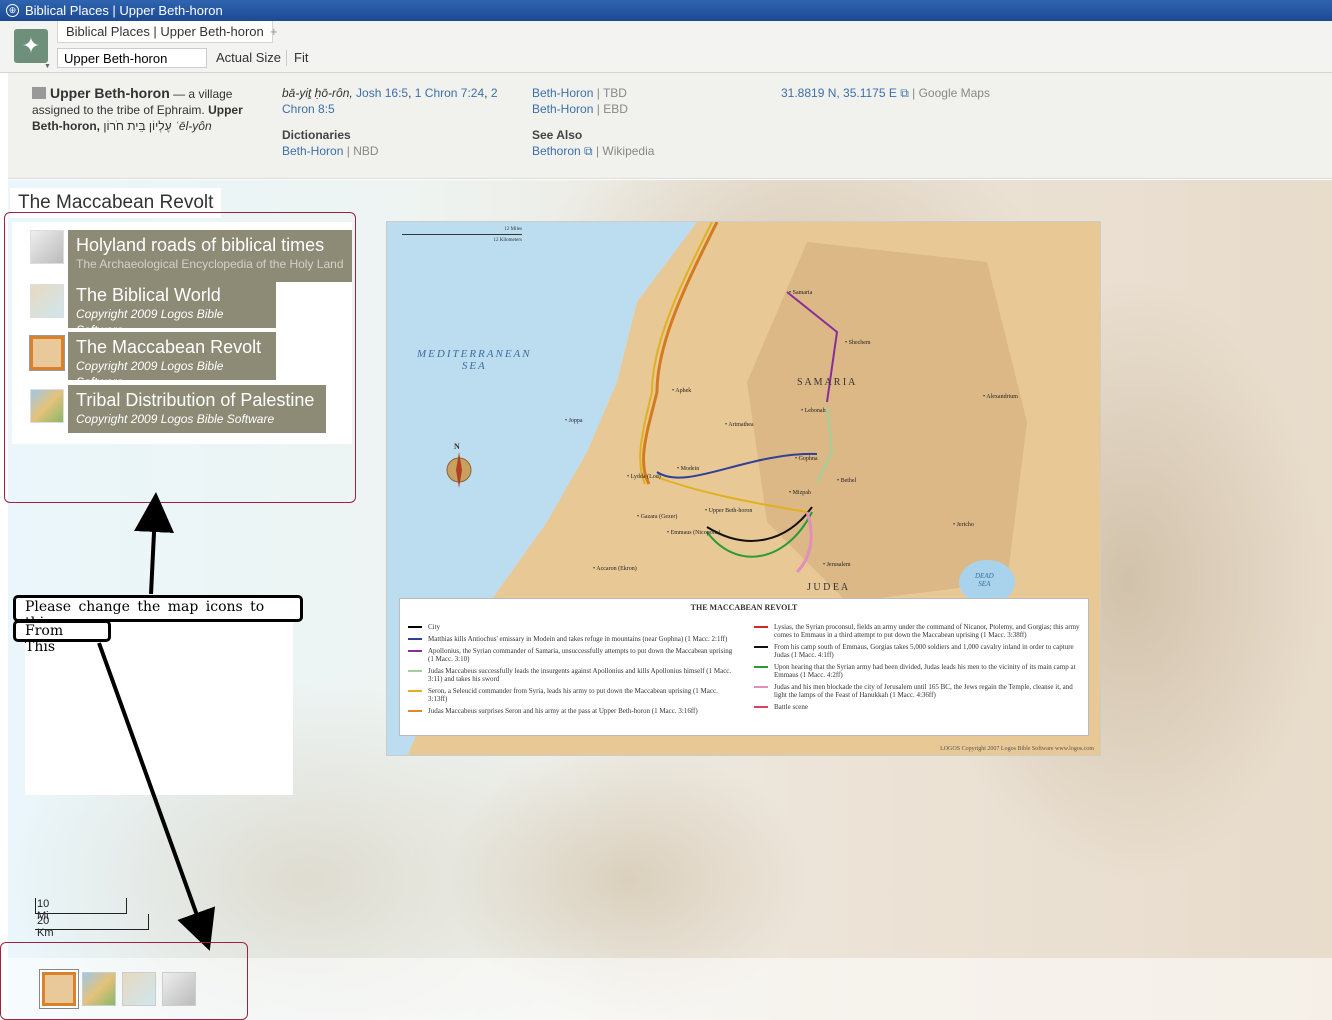  Describe the element at coordinates (139, 989) in the screenshot. I see `biblical-world-thumbnail-icon` at that location.